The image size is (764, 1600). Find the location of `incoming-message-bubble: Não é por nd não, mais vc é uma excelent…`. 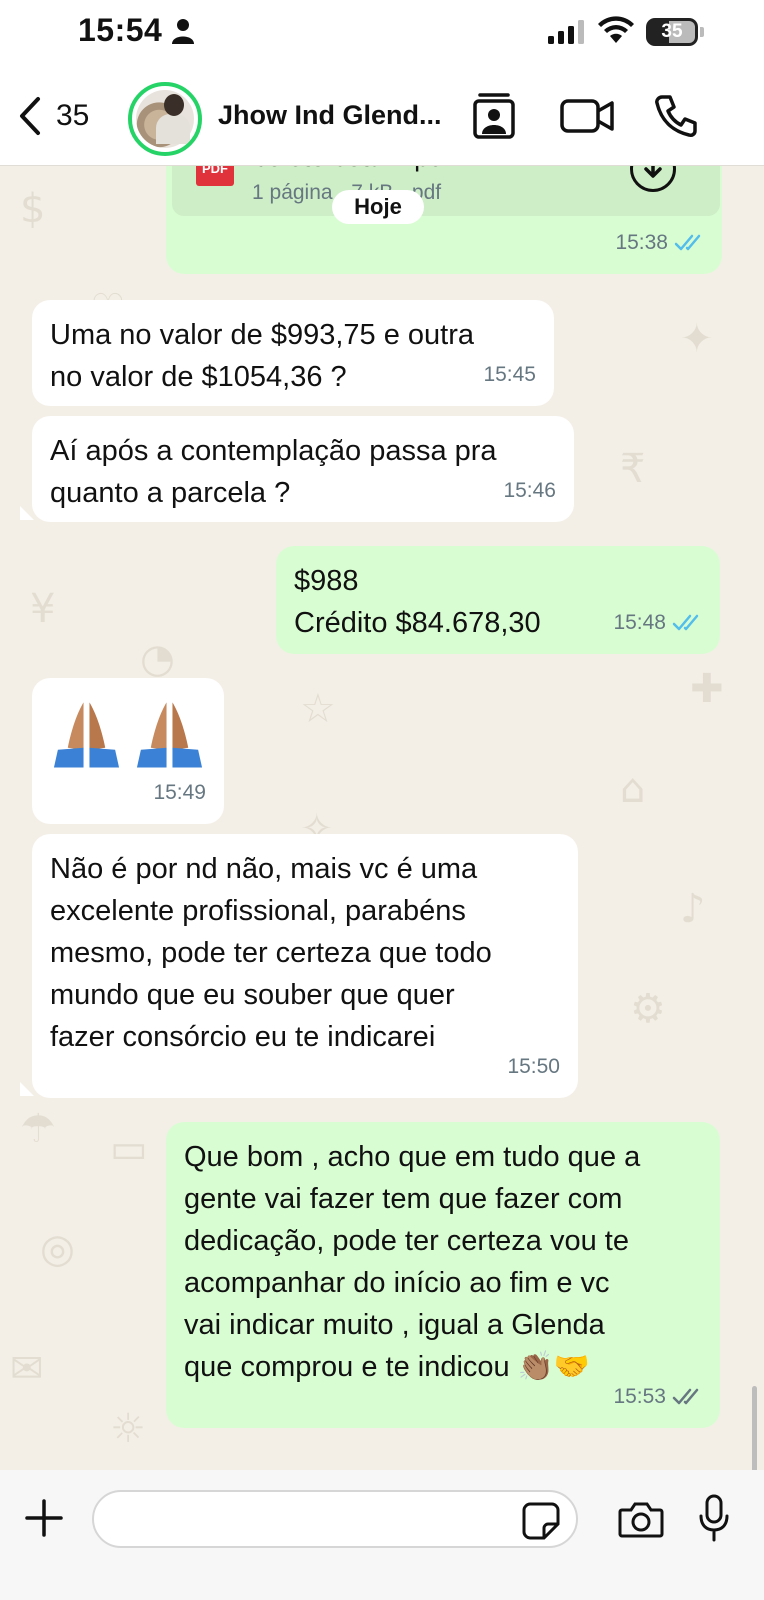

incoming-message-bubble: Não é por nd não, mais vc é uma excelent… is located at coordinates (305, 966).